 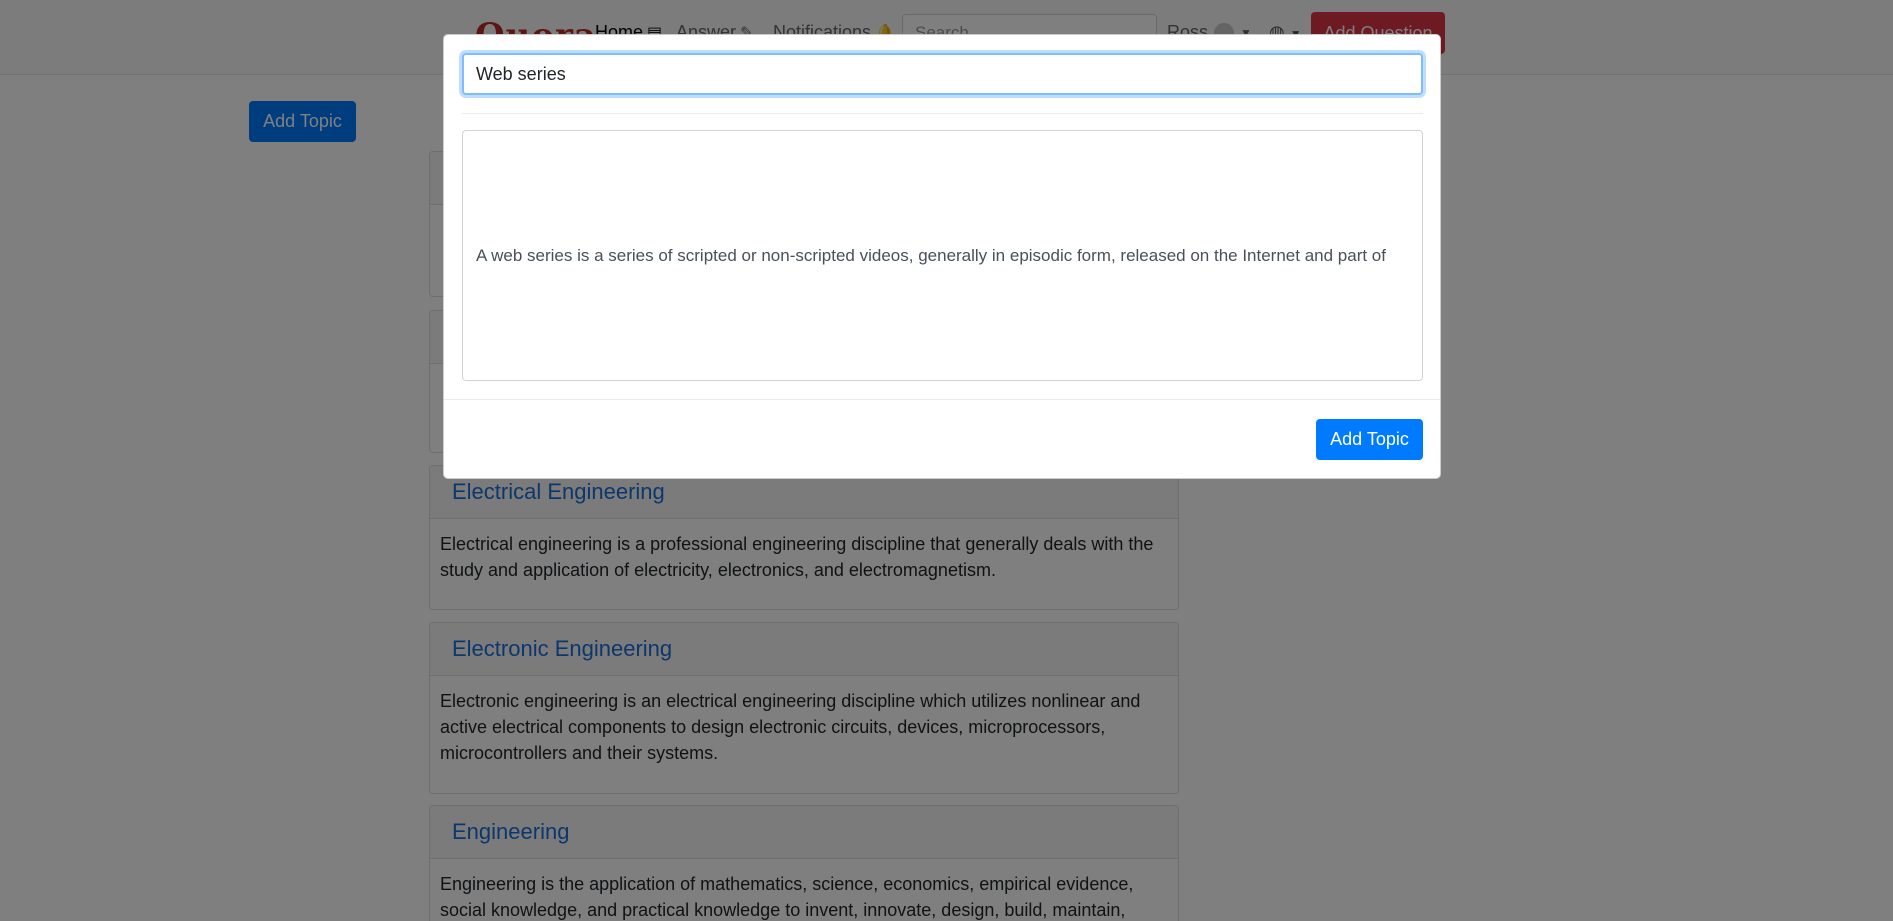 I want to click on divider, so click(x=942, y=113).